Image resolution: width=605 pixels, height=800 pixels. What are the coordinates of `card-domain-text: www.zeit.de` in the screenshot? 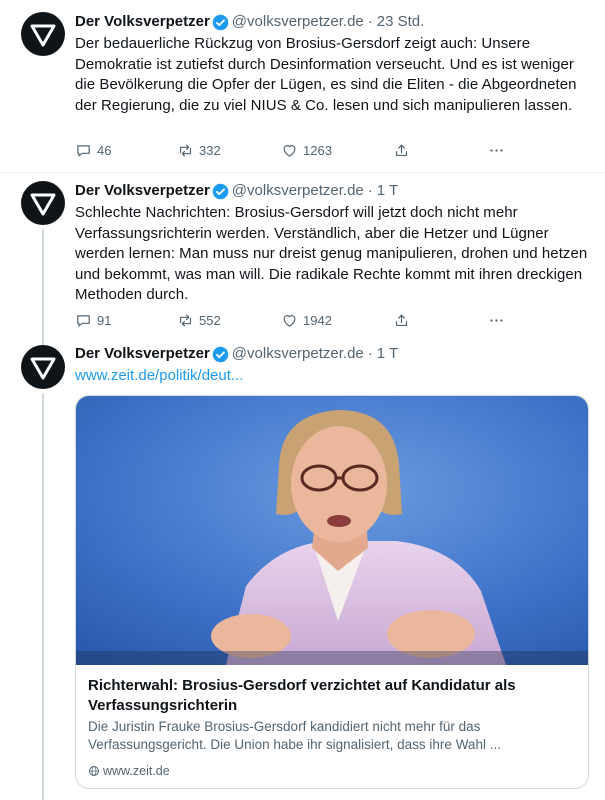 It's located at (136, 771).